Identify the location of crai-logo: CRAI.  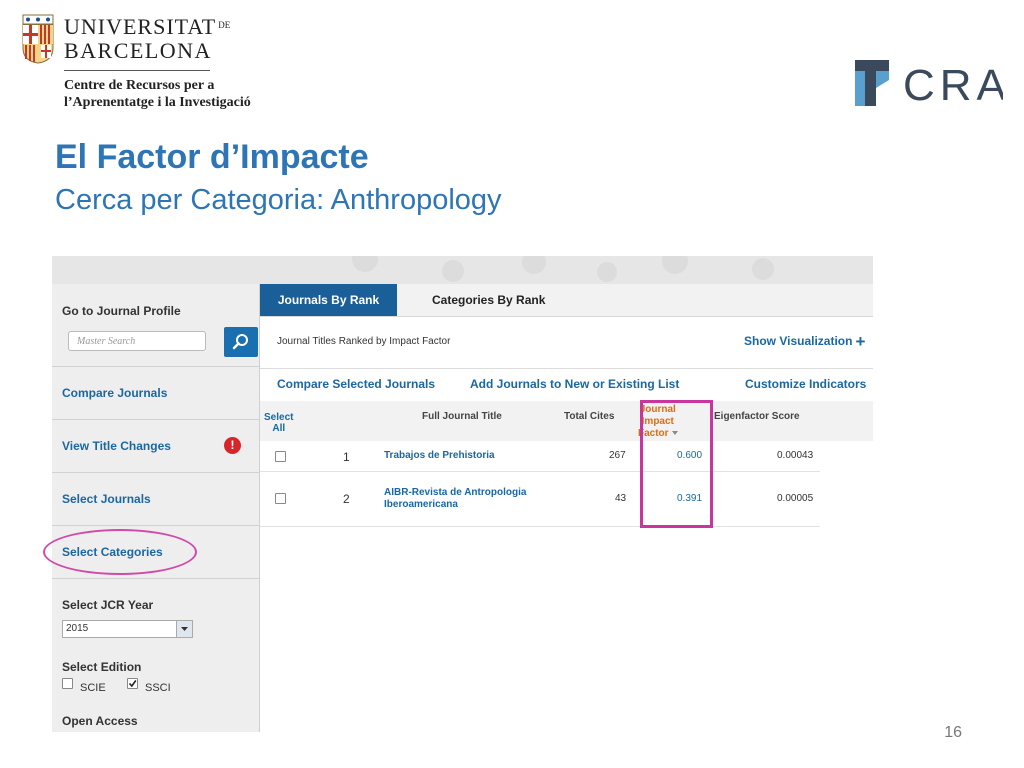
(929, 84).